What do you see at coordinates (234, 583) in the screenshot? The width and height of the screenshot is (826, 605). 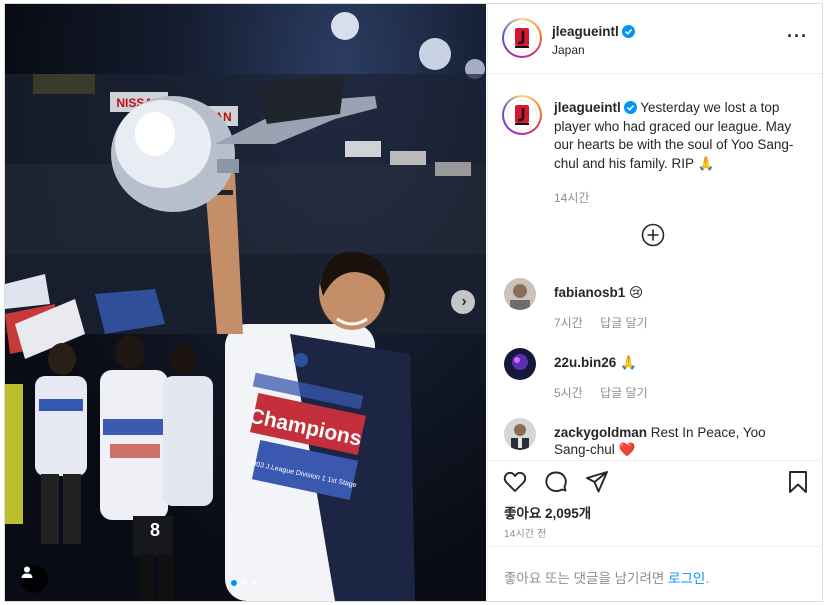 I see `carousel-dot-active` at bounding box center [234, 583].